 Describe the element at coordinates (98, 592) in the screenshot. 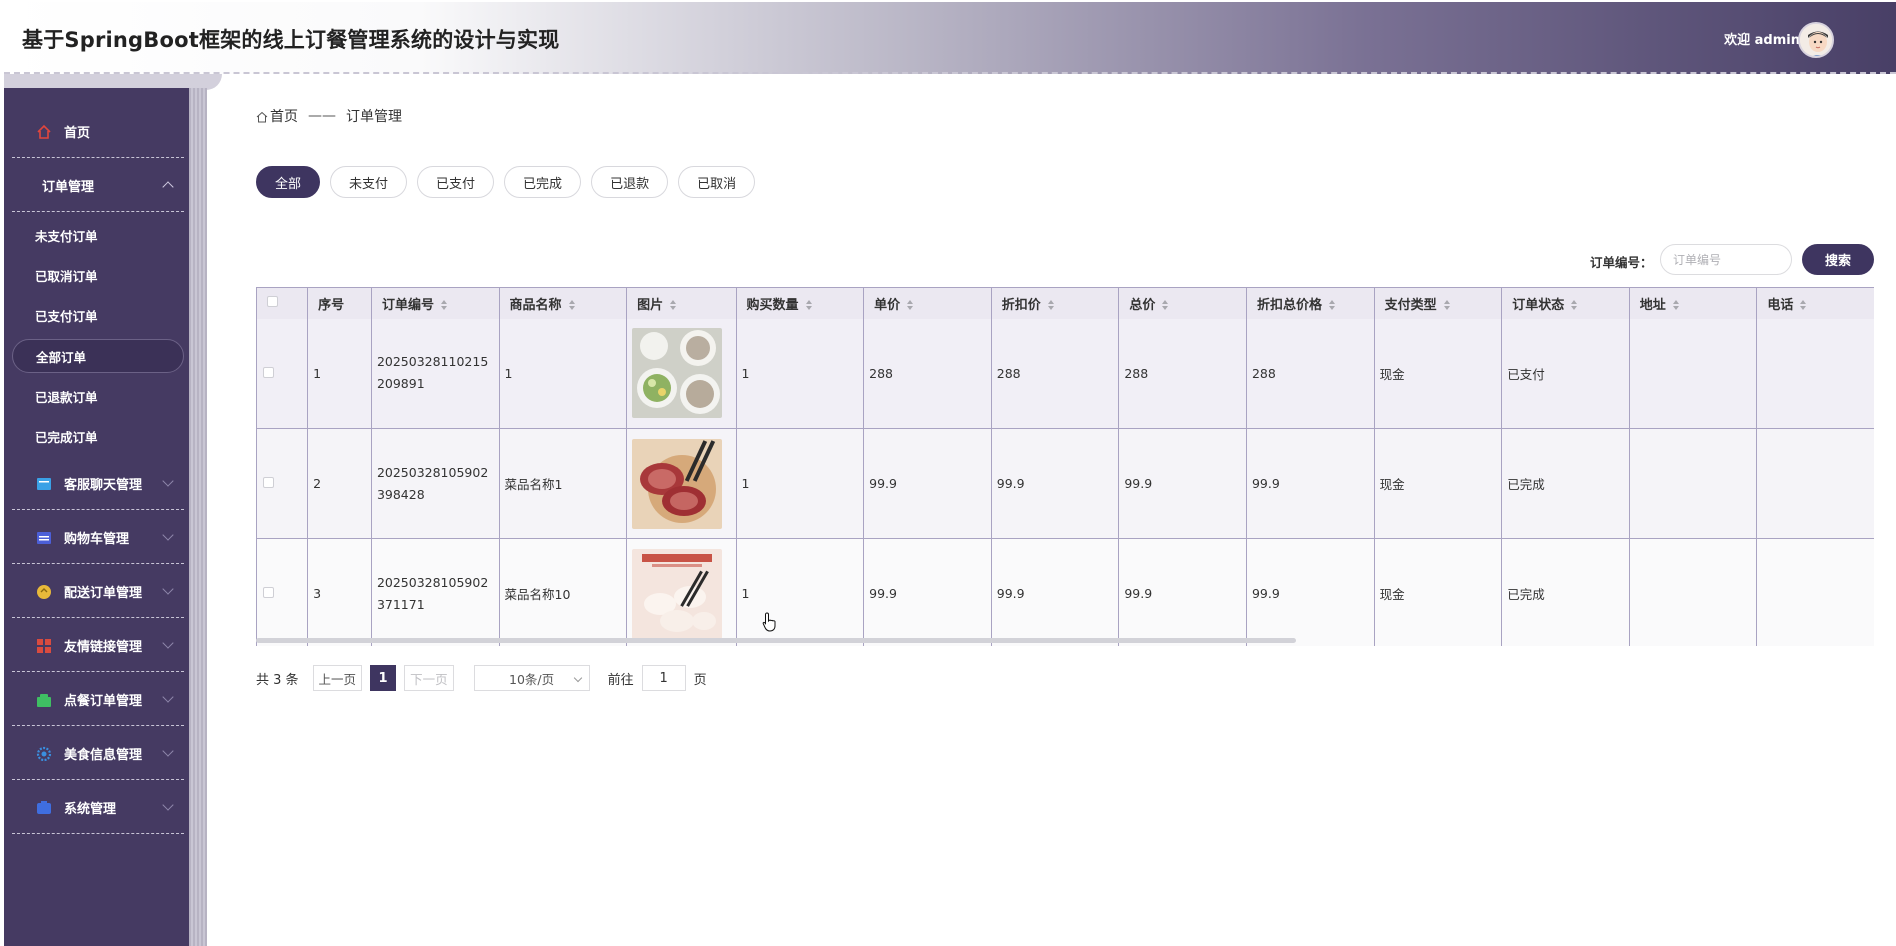

I see `sidebar-item-delivery: 配送订单管理` at that location.